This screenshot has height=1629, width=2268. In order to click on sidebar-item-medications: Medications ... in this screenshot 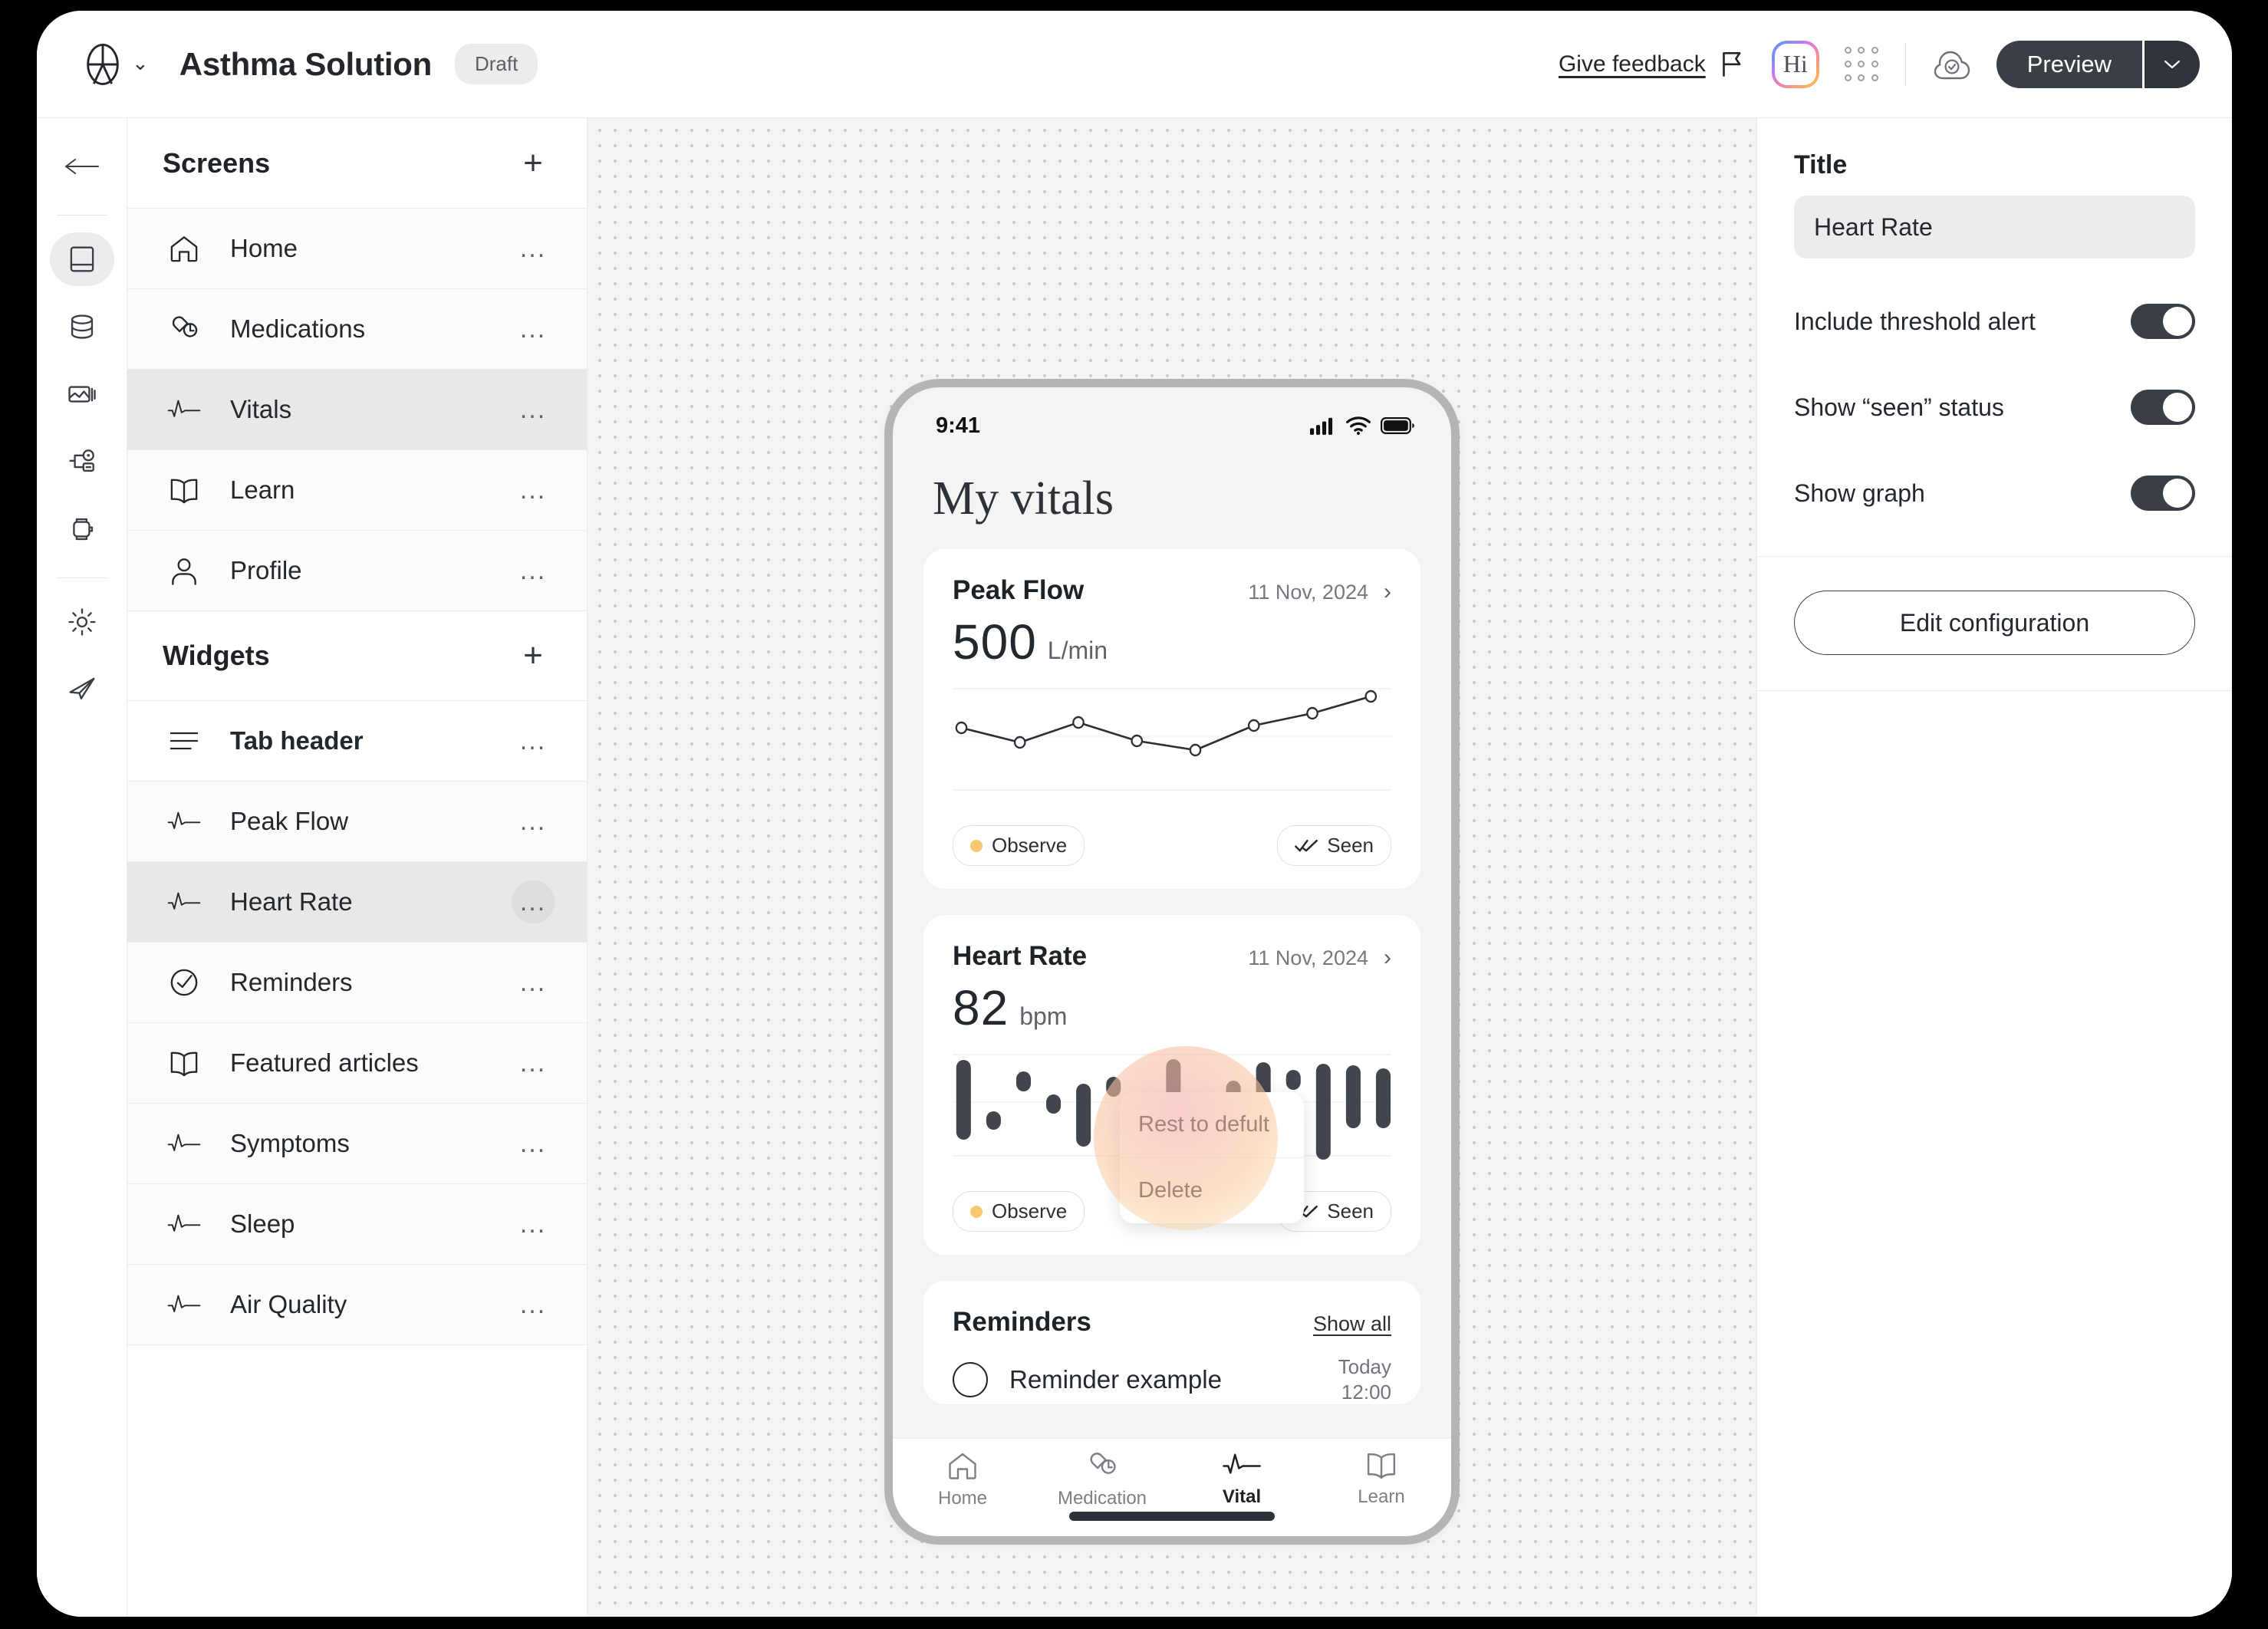, I will do `click(357, 329)`.